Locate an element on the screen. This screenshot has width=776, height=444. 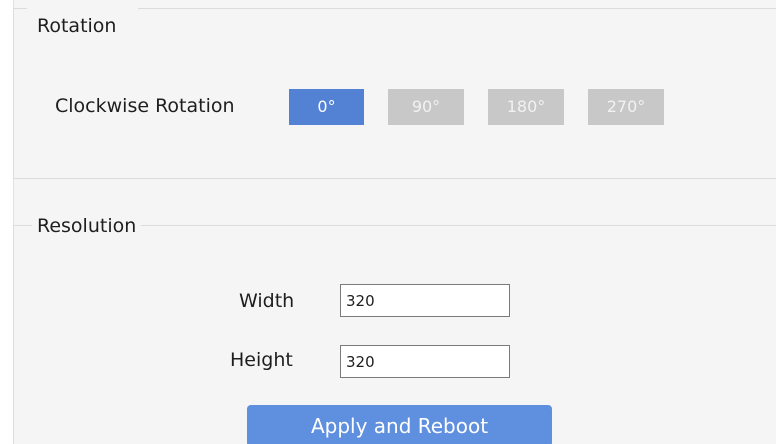
rotation-group-title: Rotation is located at coordinates (77, 26).